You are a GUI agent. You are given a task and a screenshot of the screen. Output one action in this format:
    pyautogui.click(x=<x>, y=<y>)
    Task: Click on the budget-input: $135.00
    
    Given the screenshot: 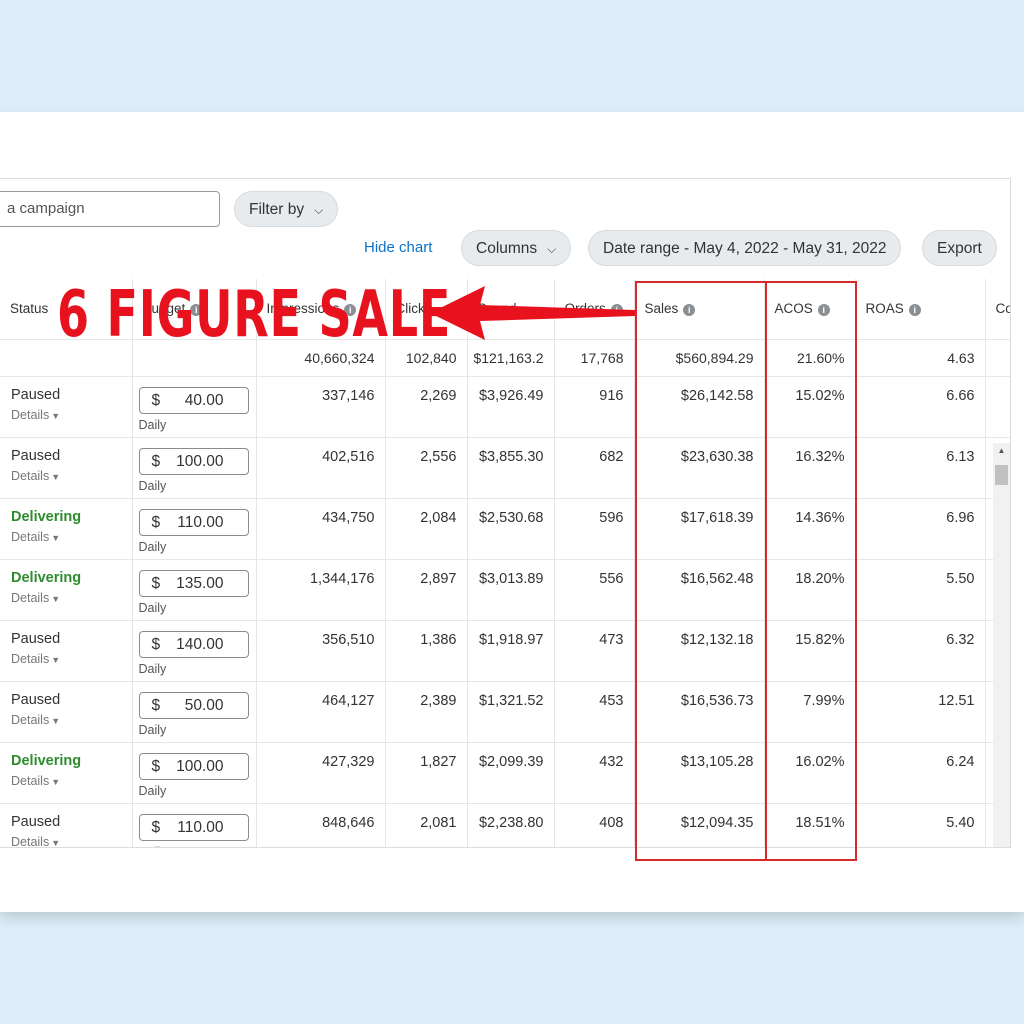 What is the action you would take?
    pyautogui.click(x=193, y=583)
    